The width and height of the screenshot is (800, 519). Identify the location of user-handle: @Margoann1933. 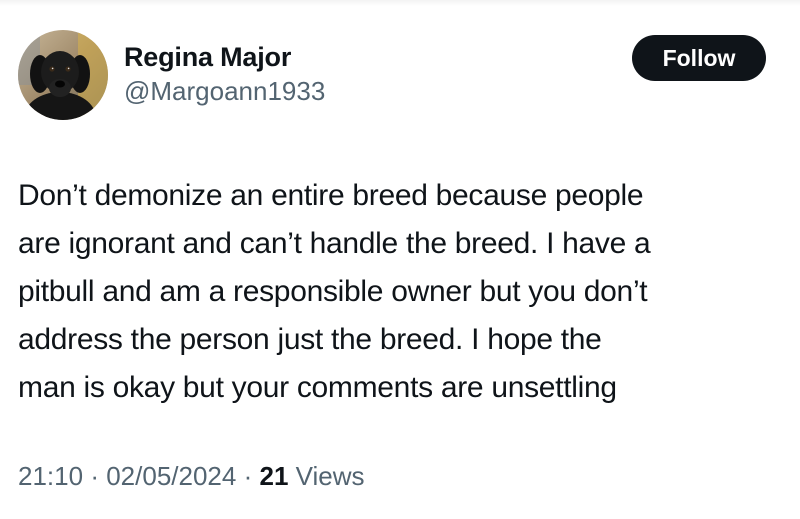
(224, 91).